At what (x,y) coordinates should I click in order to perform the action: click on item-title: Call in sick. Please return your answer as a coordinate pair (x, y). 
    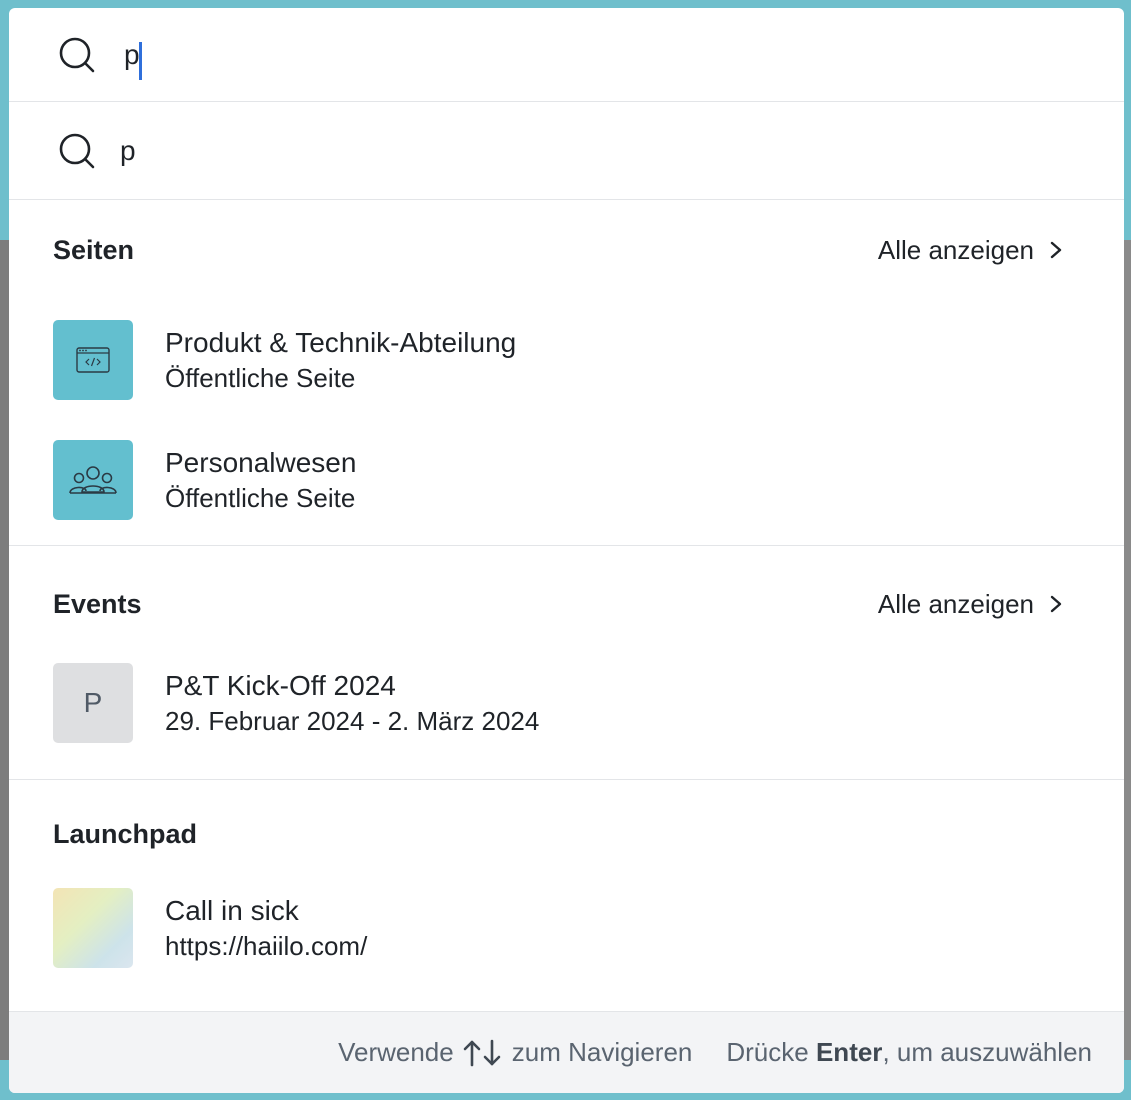
    Looking at the image, I should click on (232, 910).